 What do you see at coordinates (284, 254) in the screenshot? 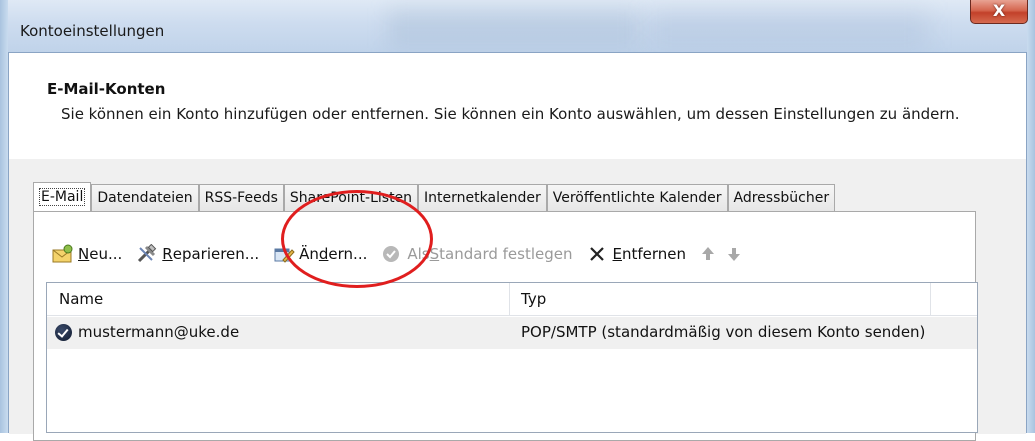
I see `change-settings-icon` at bounding box center [284, 254].